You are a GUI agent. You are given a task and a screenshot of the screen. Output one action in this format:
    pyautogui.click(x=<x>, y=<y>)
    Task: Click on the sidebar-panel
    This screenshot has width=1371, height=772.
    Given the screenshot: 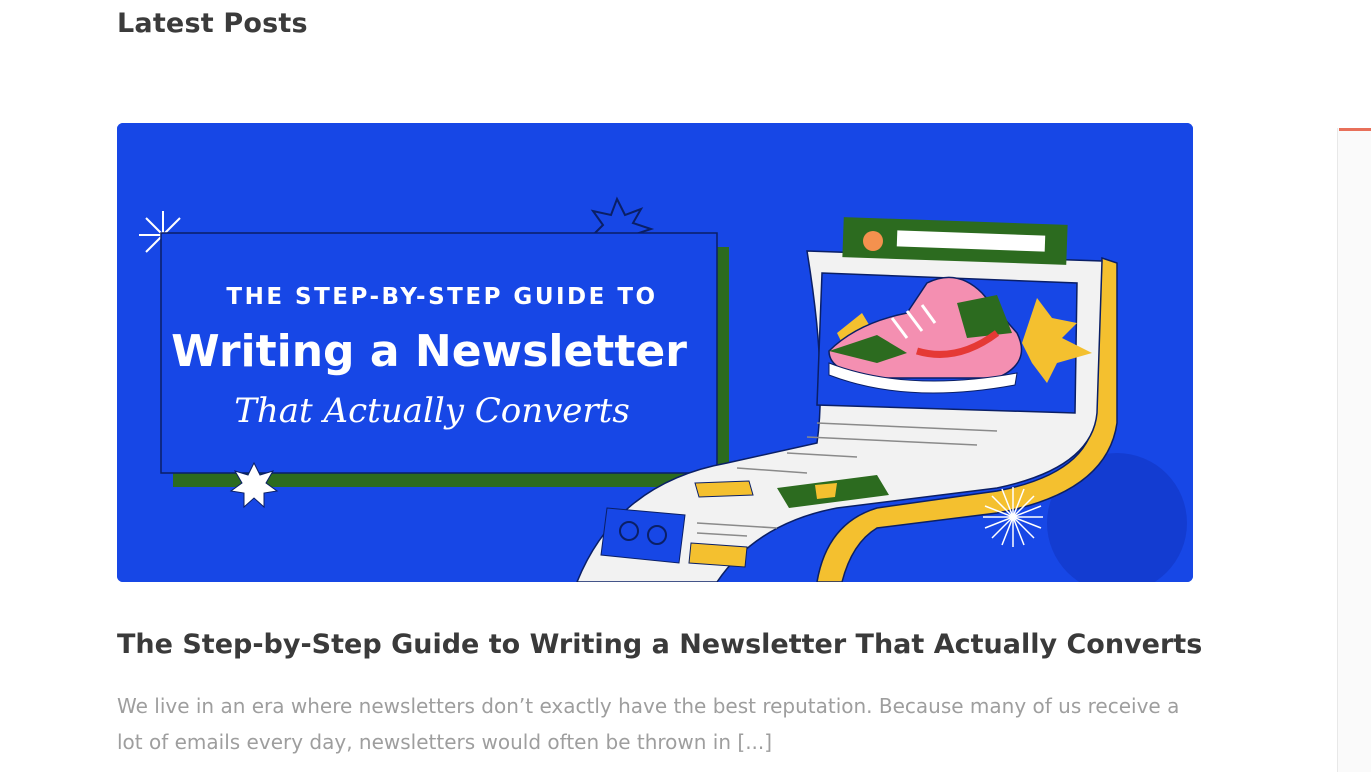 What is the action you would take?
    pyautogui.click(x=1354, y=450)
    